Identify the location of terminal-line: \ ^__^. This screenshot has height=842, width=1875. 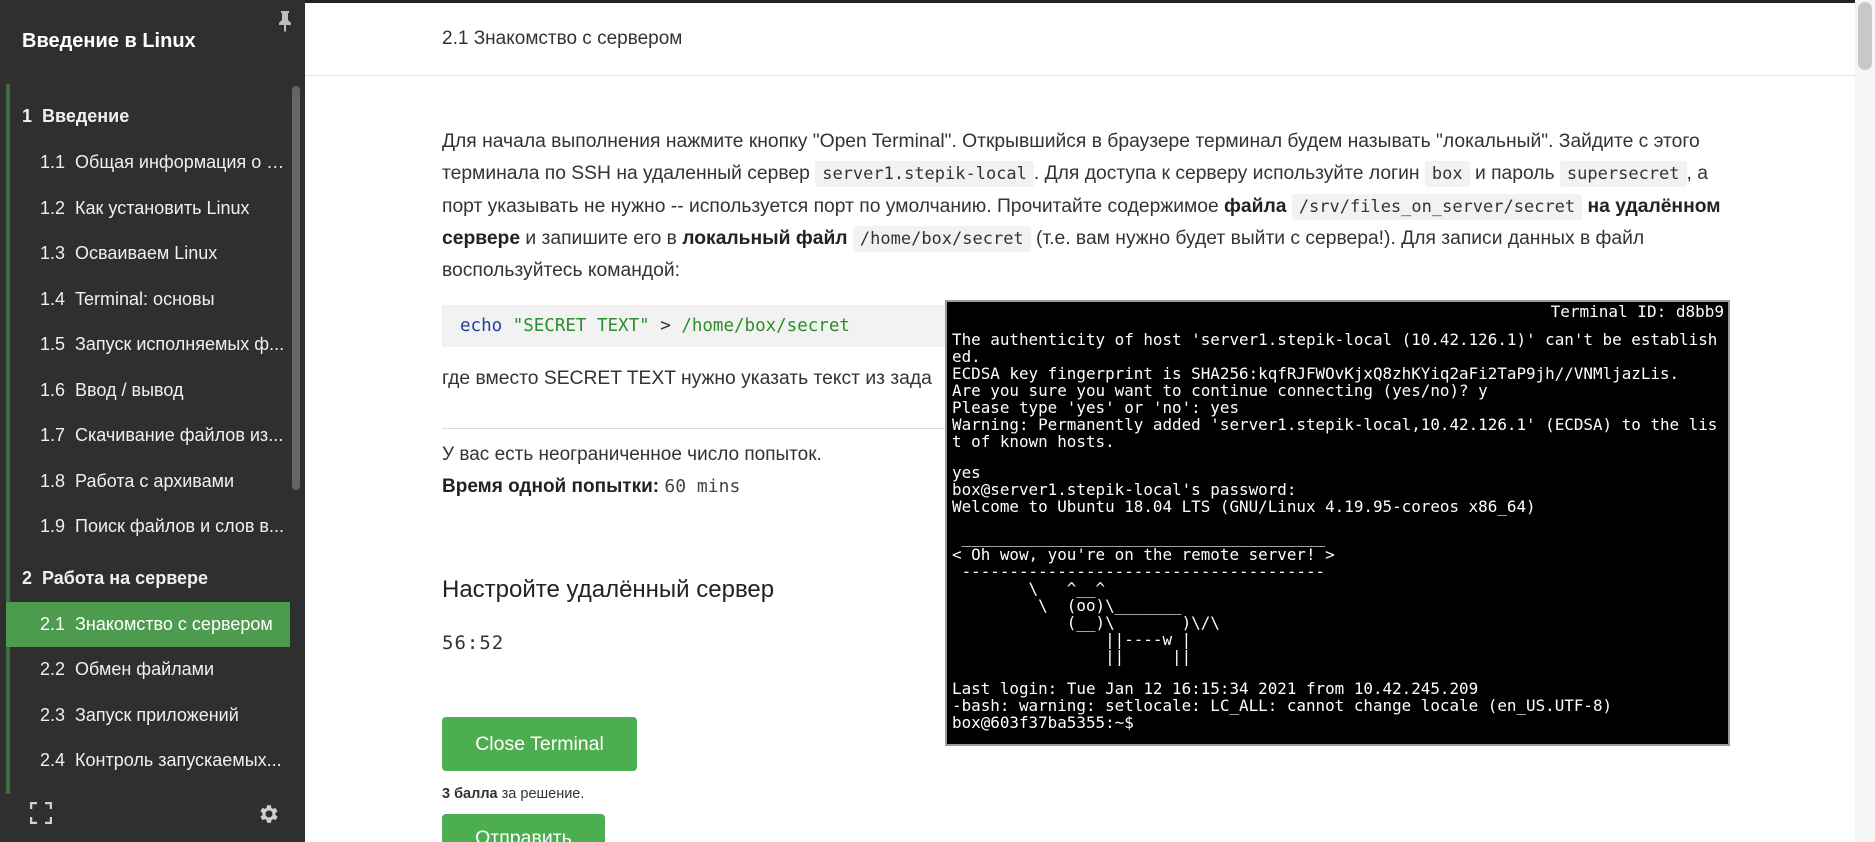
(1029, 589).